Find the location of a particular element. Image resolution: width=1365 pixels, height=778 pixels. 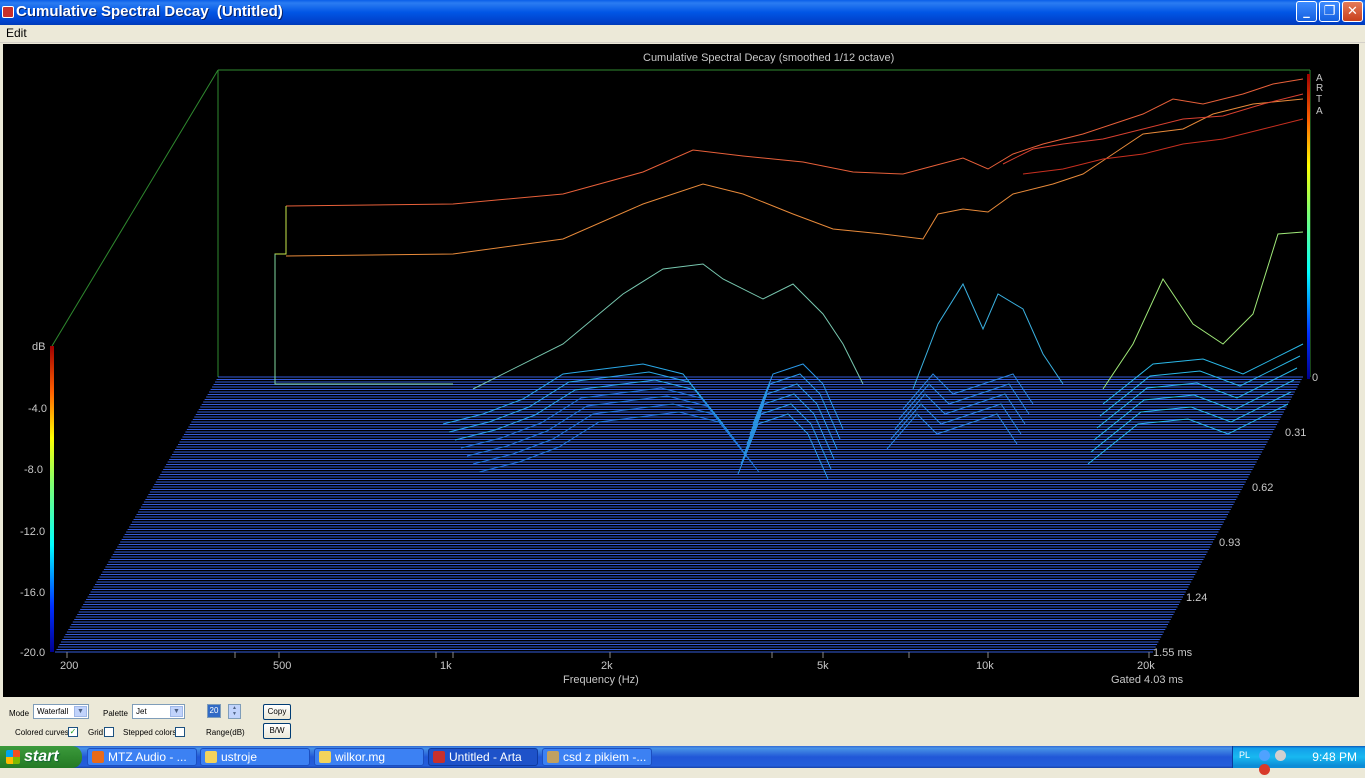

firefox-icon is located at coordinates (98, 757).